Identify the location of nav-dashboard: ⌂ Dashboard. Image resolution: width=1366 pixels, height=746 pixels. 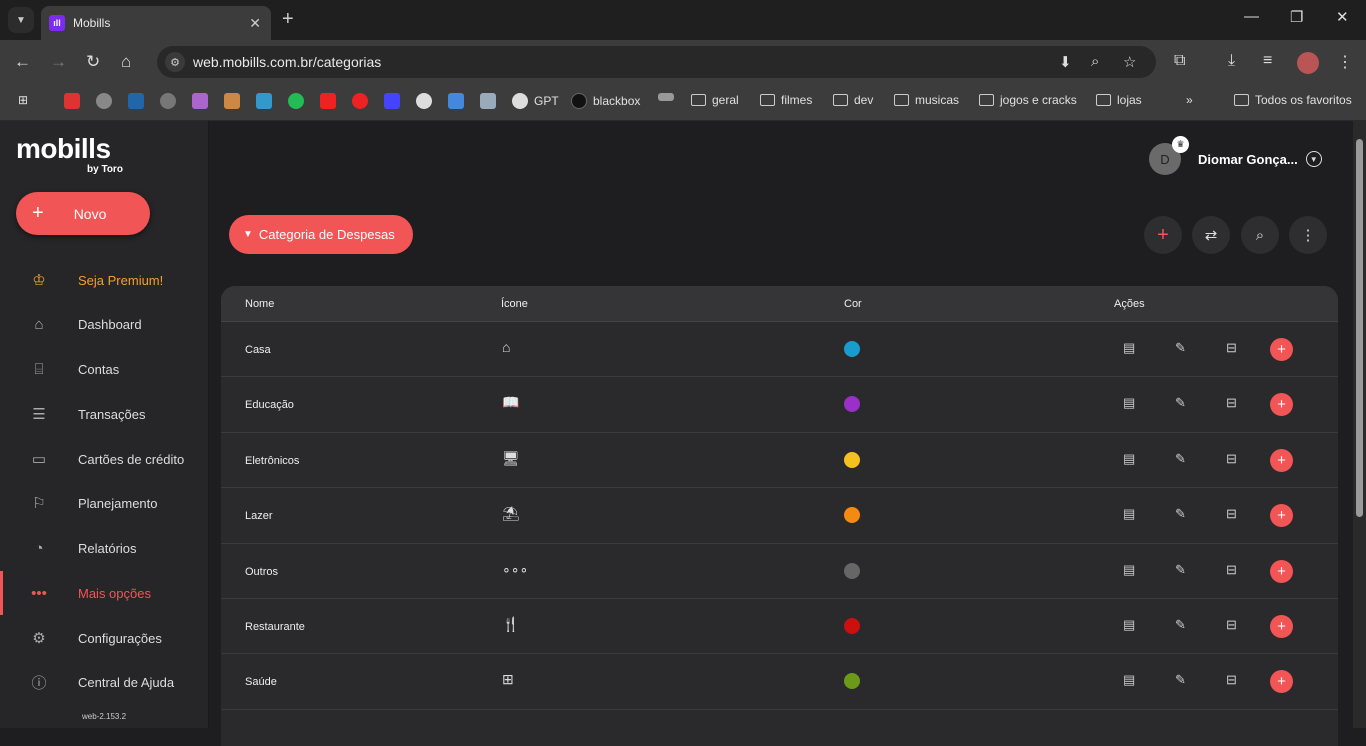
(104, 324).